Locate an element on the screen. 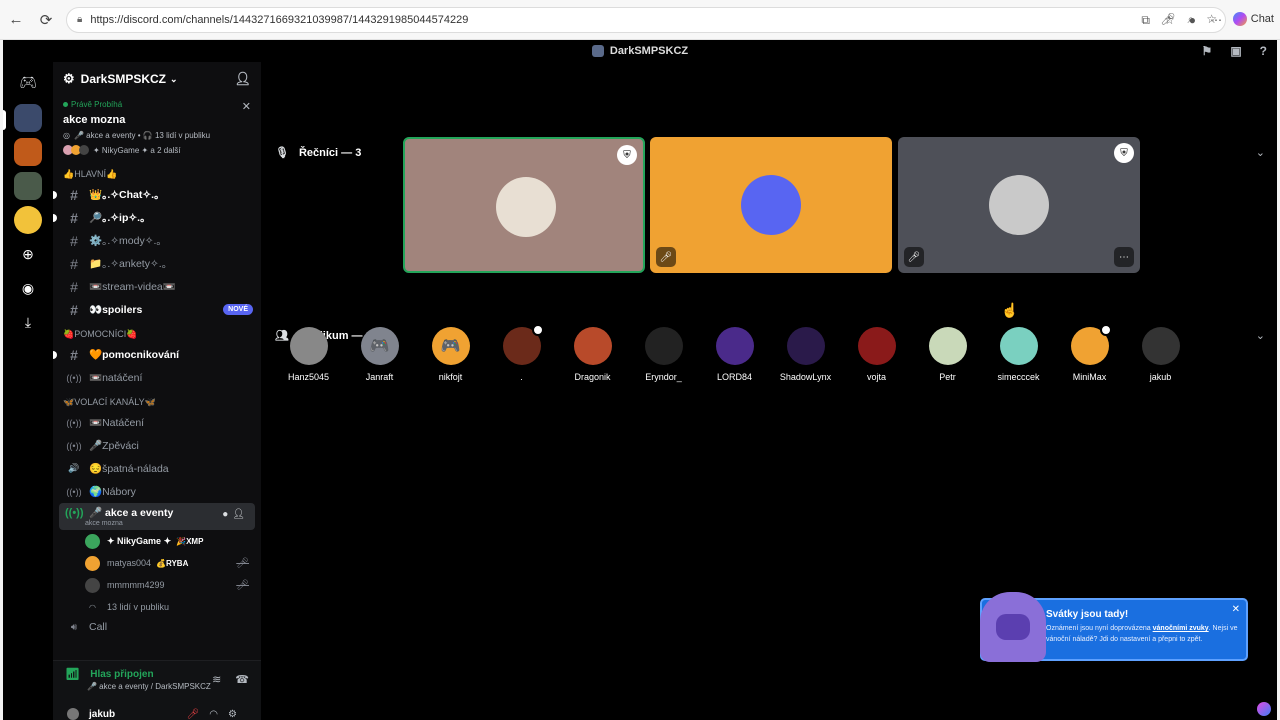 The image size is (1280, 720). moderator-badge-icon is located at coordinates (537, 330).